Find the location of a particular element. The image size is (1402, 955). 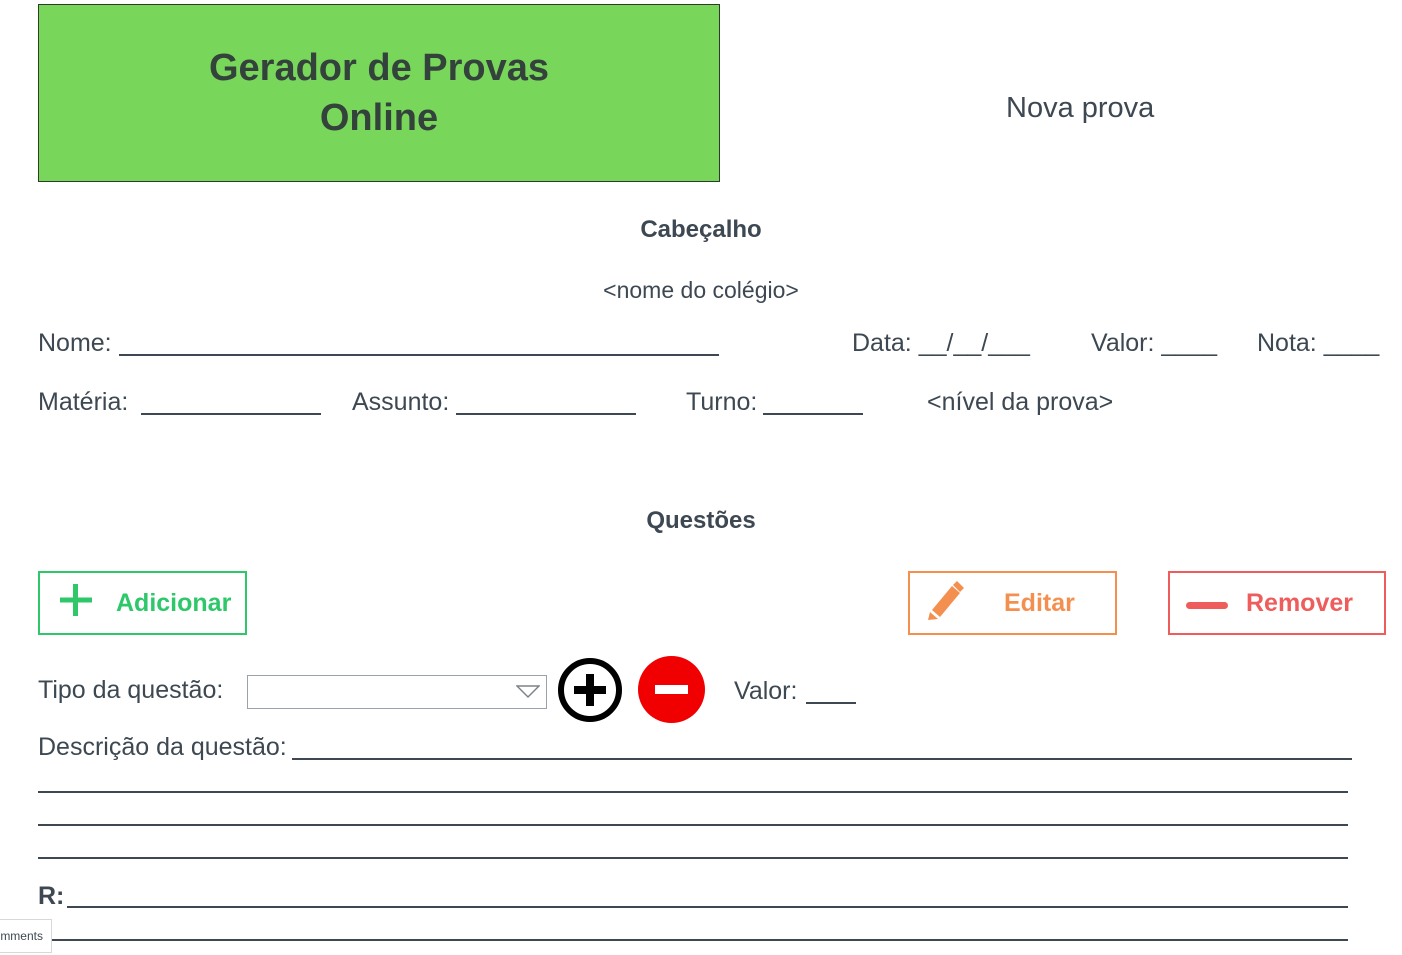

app-title: Gerador de Provas Online is located at coordinates (379, 93).